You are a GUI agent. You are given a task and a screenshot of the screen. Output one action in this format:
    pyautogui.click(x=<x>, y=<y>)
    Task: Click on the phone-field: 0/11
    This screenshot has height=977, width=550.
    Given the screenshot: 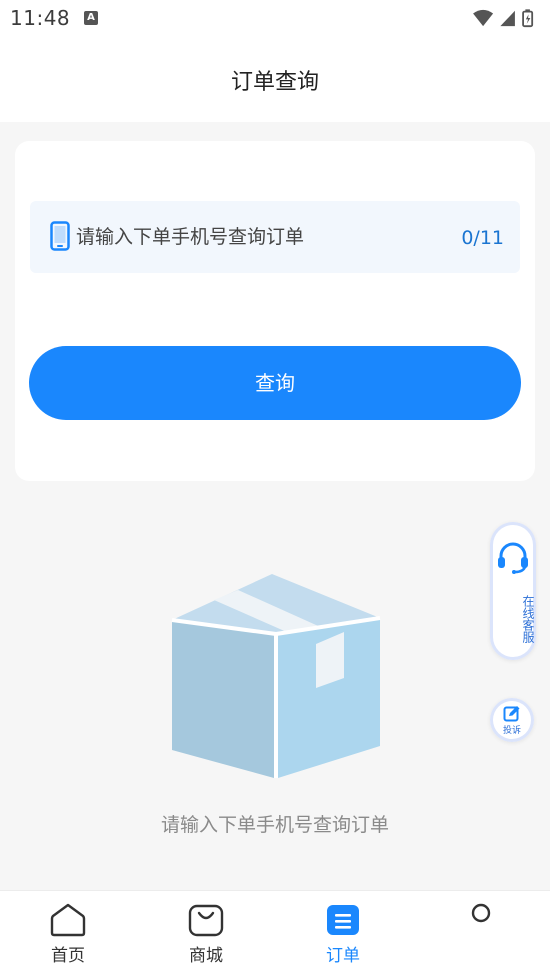 What is the action you would take?
    pyautogui.click(x=275, y=237)
    